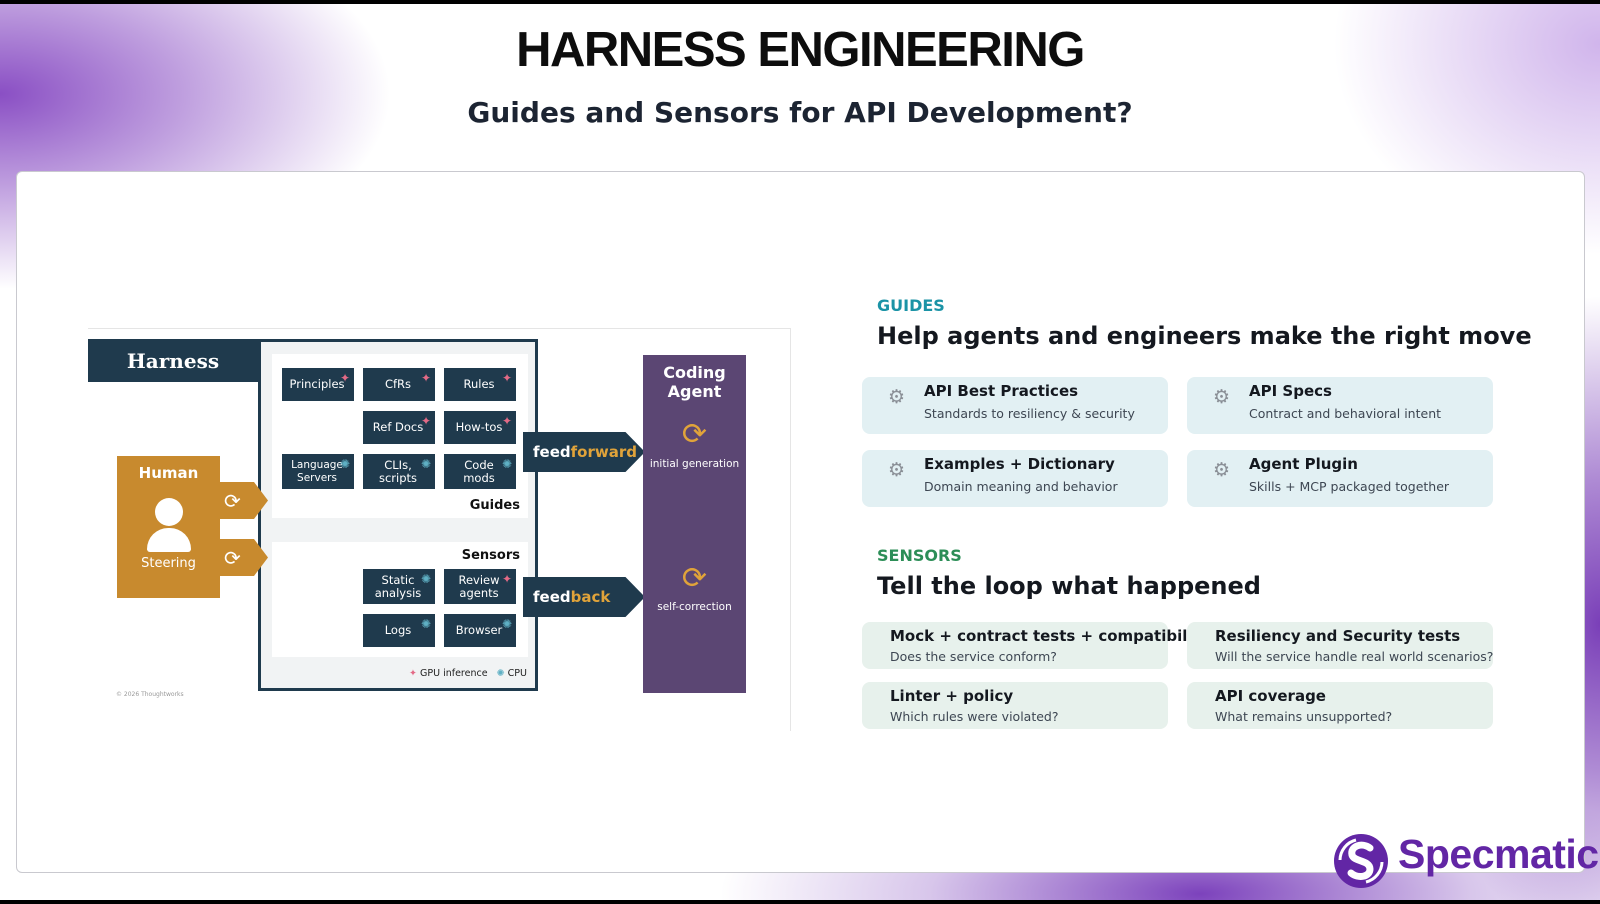 This screenshot has width=1600, height=904. Describe the element at coordinates (1021, 486) in the screenshot. I see `guide-desc: Domain meaning and behavior` at that location.